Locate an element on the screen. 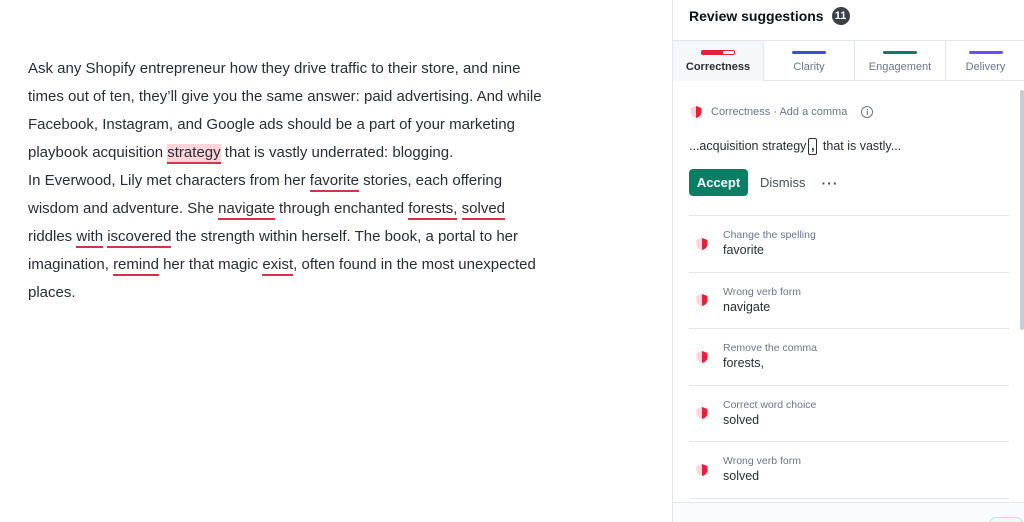 This screenshot has width=1024, height=522. tab-label: Engagement is located at coordinates (900, 67).